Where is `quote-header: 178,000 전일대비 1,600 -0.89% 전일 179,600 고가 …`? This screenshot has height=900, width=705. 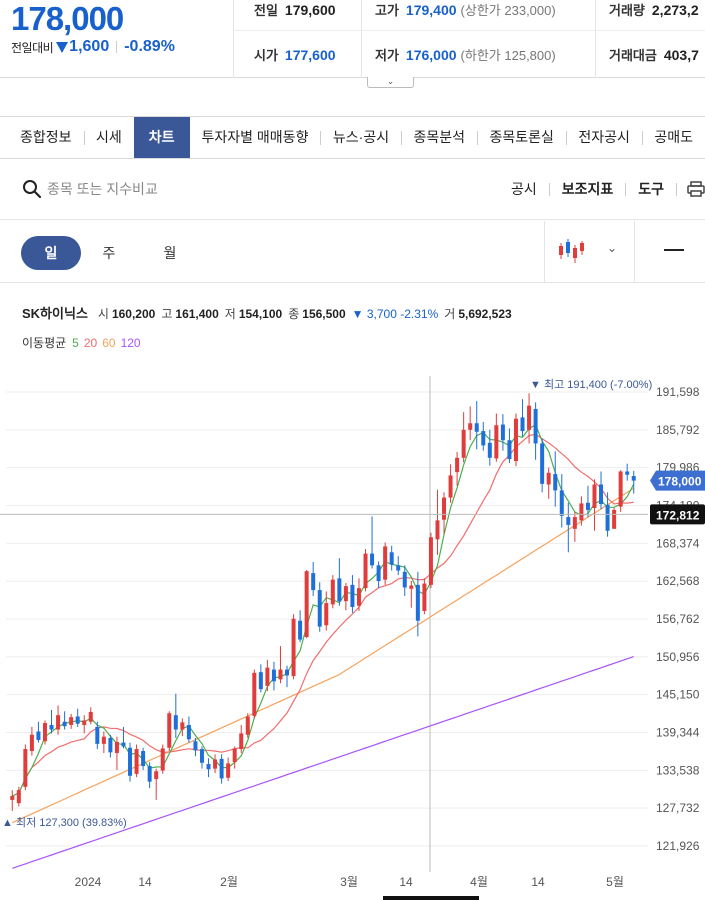
quote-header: 178,000 전일대비 1,600 -0.89% 전일 179,600 고가 … is located at coordinates (352, 39).